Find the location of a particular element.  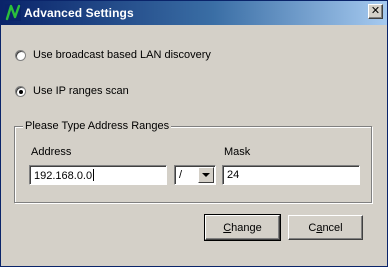

close-icon: ✕ is located at coordinates (375, 11).